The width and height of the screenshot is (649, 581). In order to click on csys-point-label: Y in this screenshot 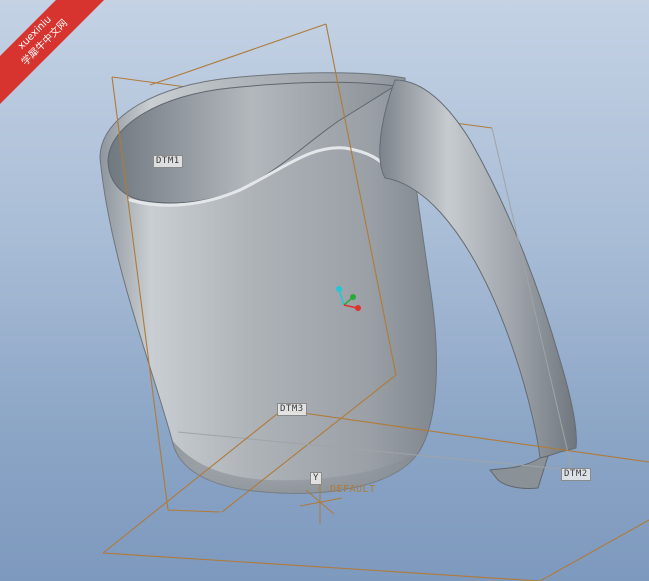, I will do `click(316, 478)`.